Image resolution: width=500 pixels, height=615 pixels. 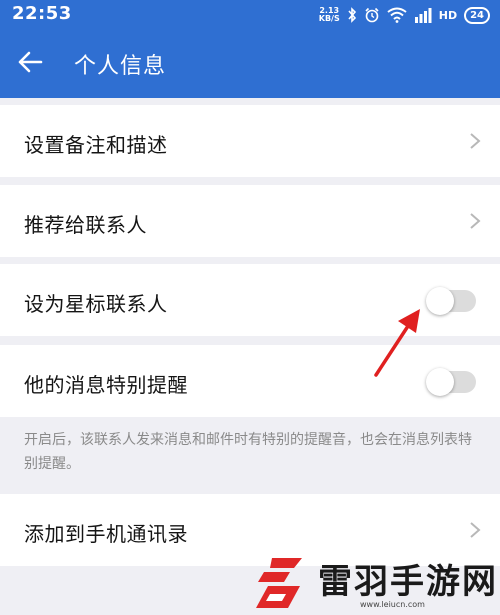 I want to click on watermark: 雷羽手游网 www.leiucn.com, so click(x=375, y=582).